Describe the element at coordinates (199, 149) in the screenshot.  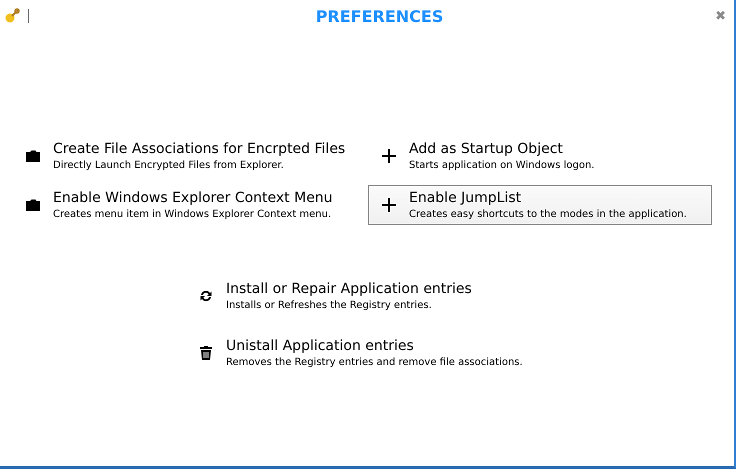
I see `option-title: Create File Associations for Encrpted Files` at that location.